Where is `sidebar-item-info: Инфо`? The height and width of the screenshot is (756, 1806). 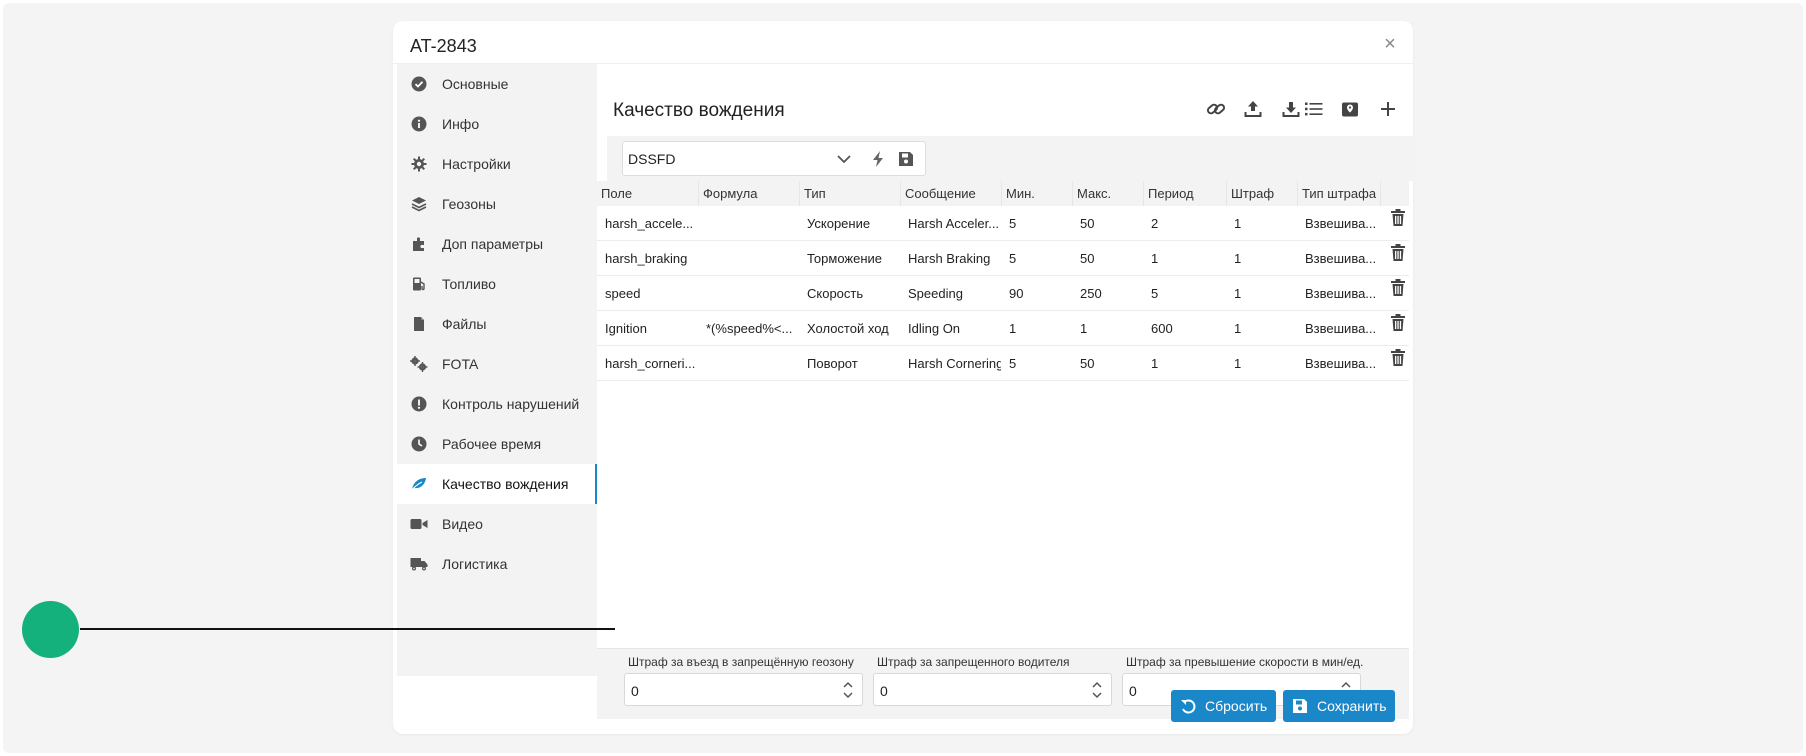
sidebar-item-info: Инфо is located at coordinates (497, 124).